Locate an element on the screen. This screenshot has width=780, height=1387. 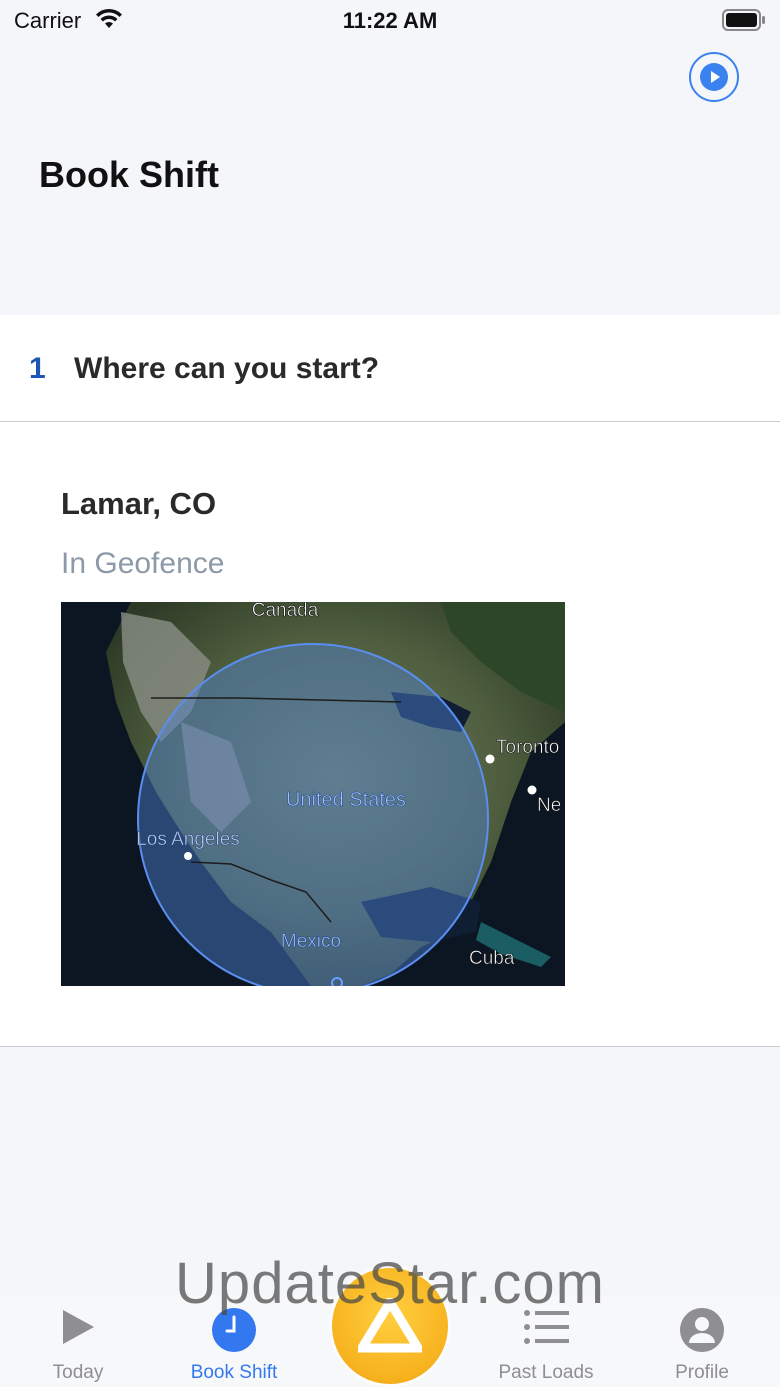
page-title: Book Shift is located at coordinates (129, 174).